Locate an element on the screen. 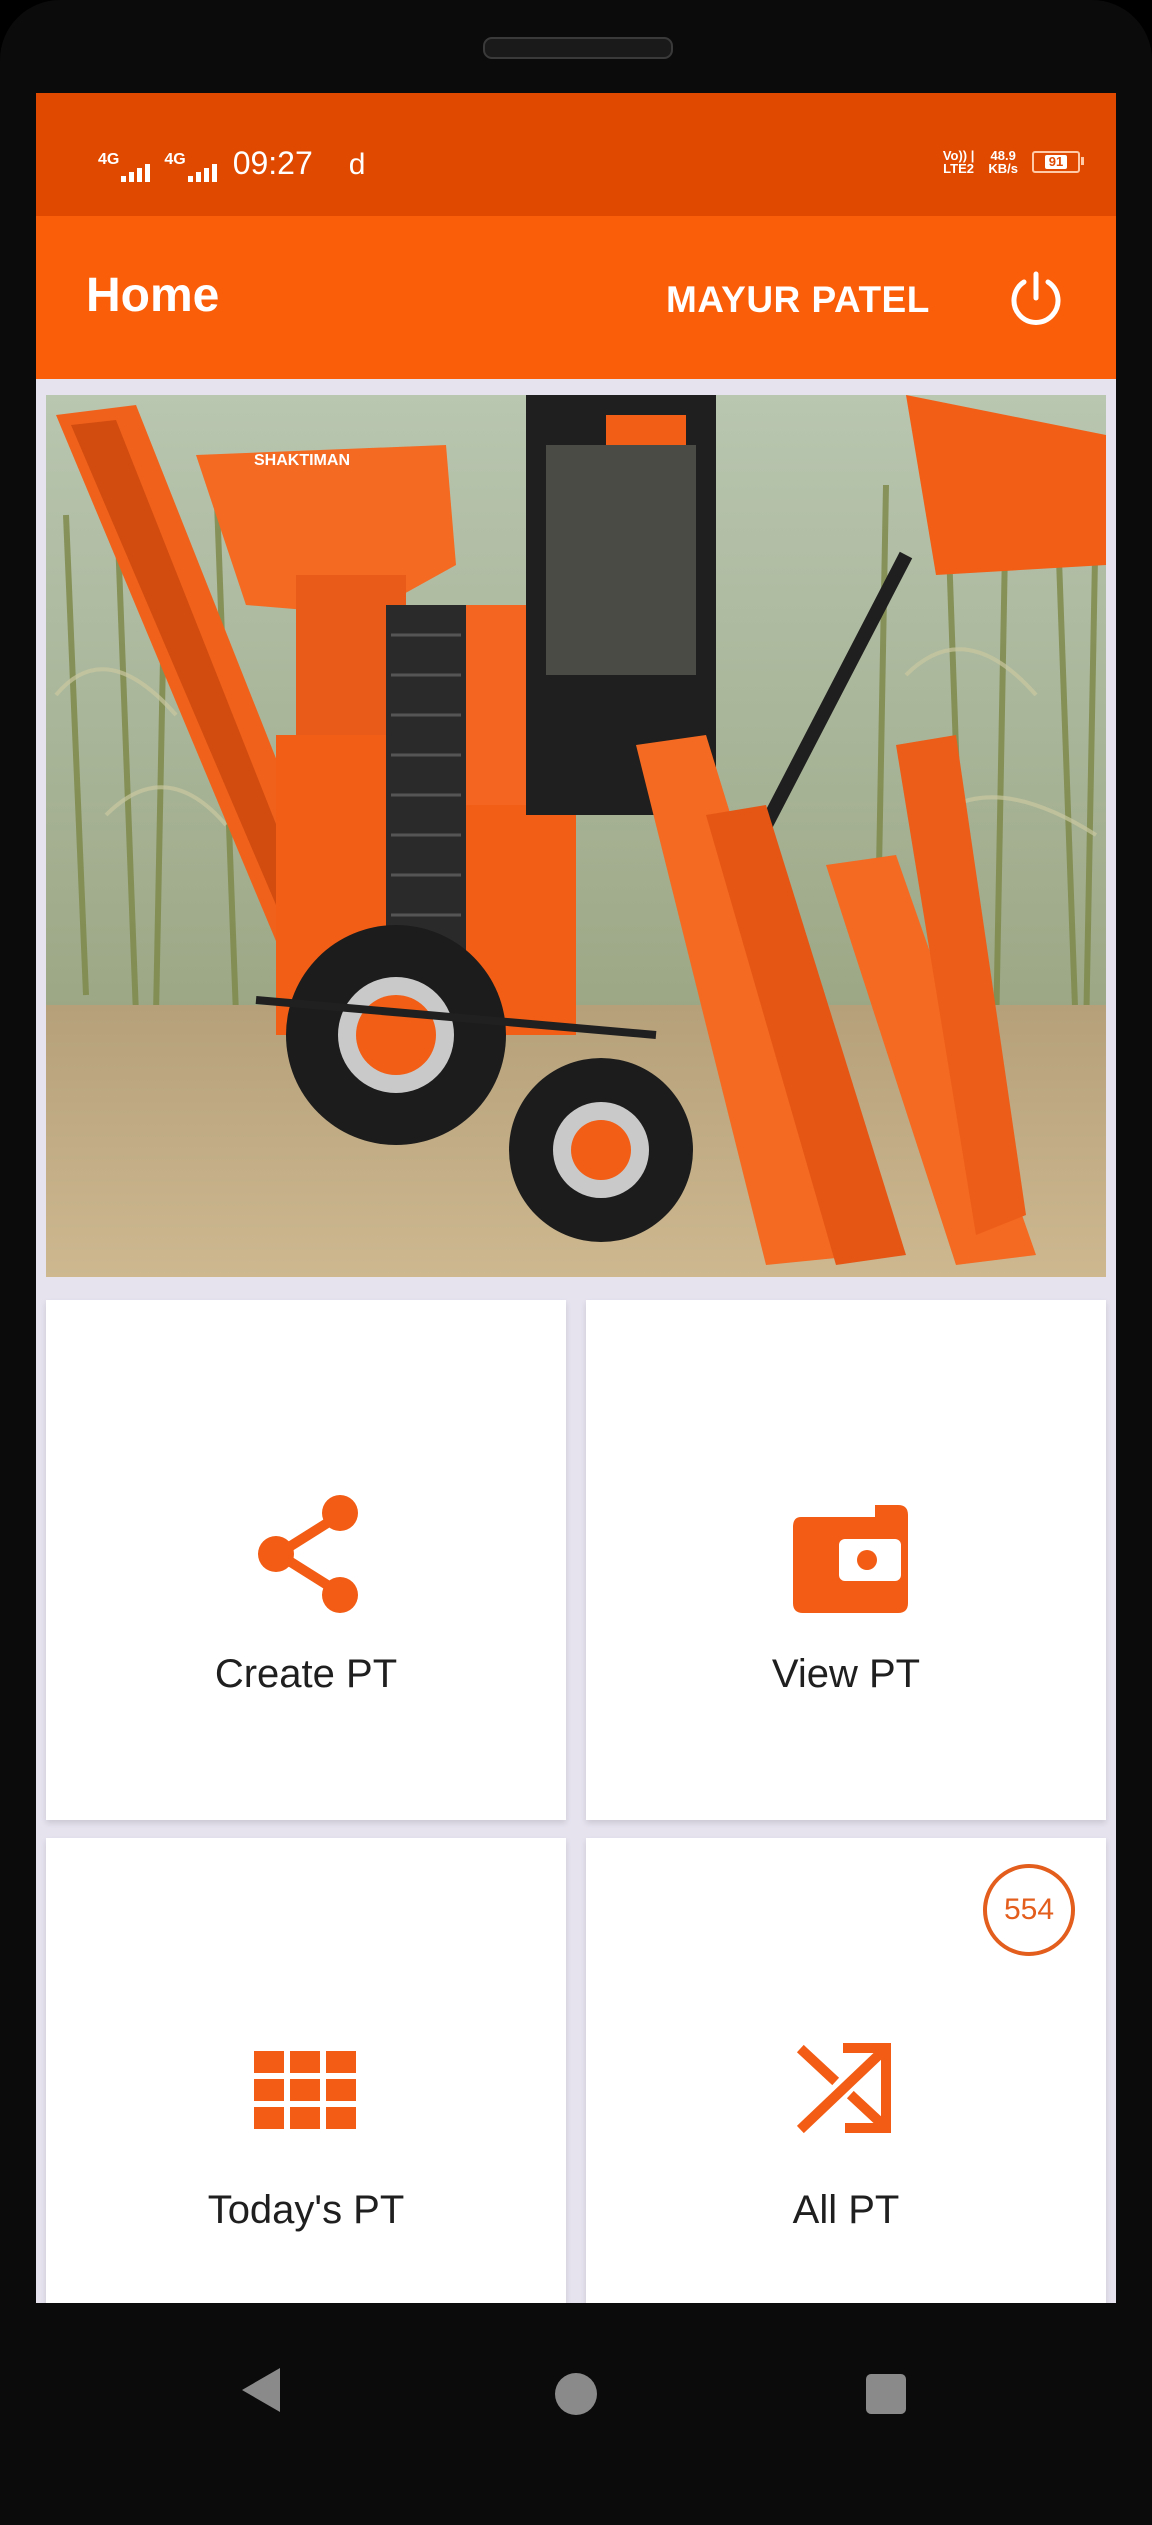  battery-icon: 91 is located at coordinates (1058, 162).